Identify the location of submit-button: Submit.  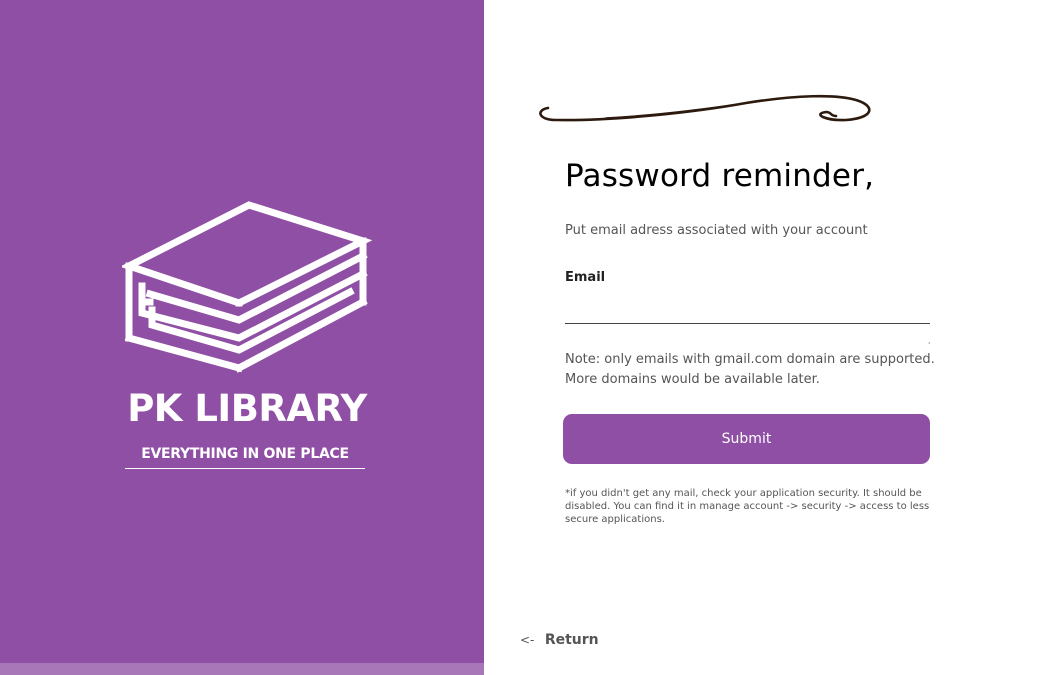
(746, 439).